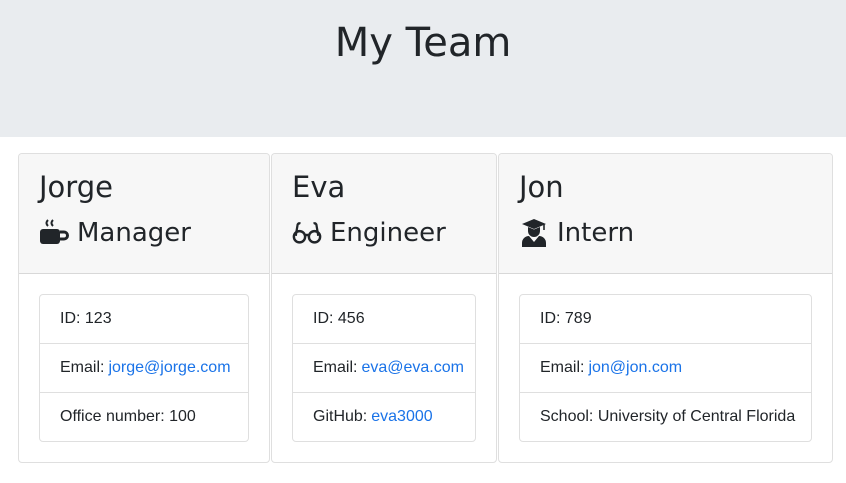 This screenshot has width=846, height=483. I want to click on coffee-mug-icon, so click(54, 233).